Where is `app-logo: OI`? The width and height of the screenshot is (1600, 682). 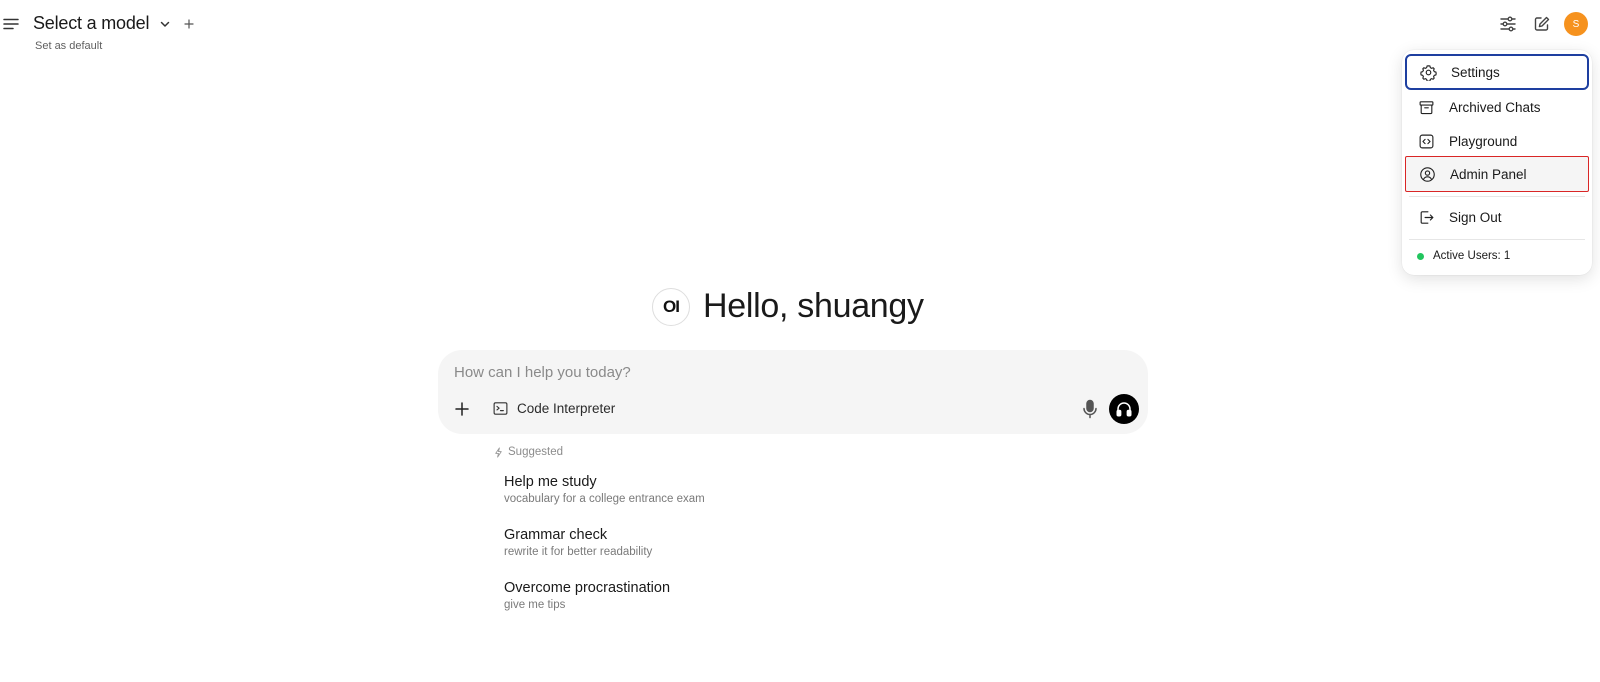
app-logo: OI is located at coordinates (671, 306).